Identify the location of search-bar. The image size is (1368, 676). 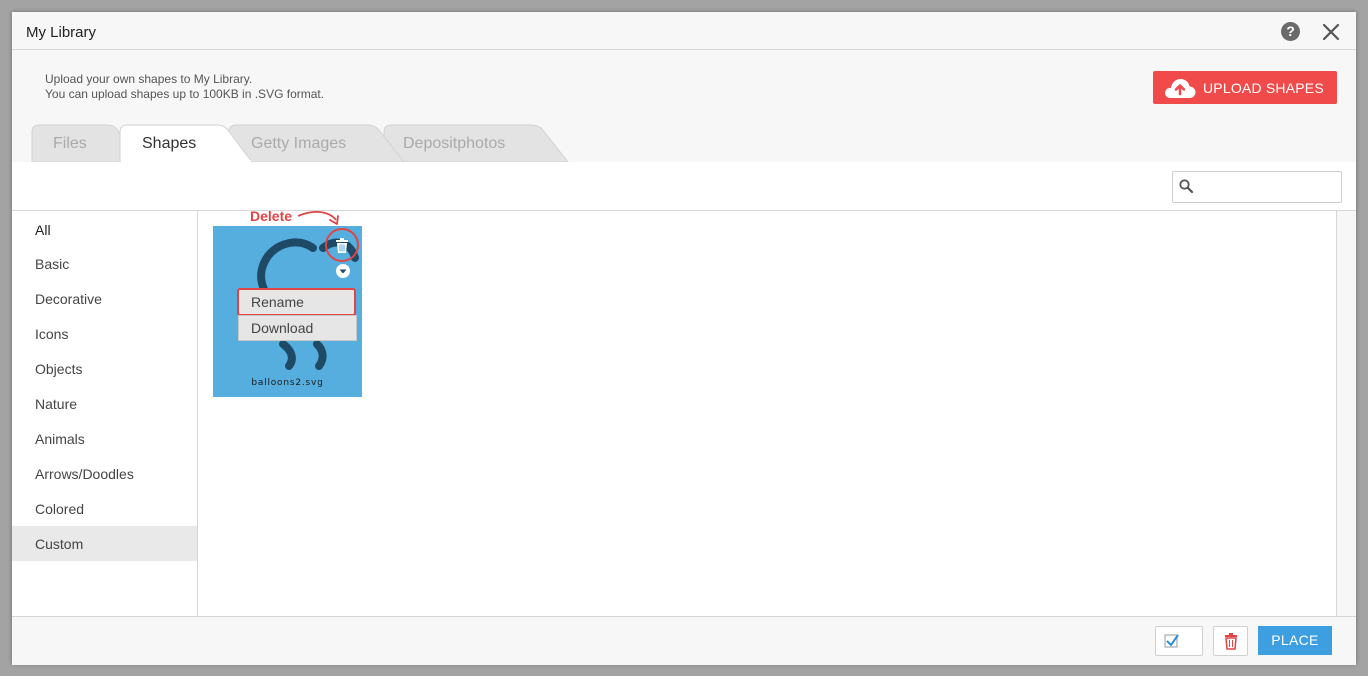
(684, 186).